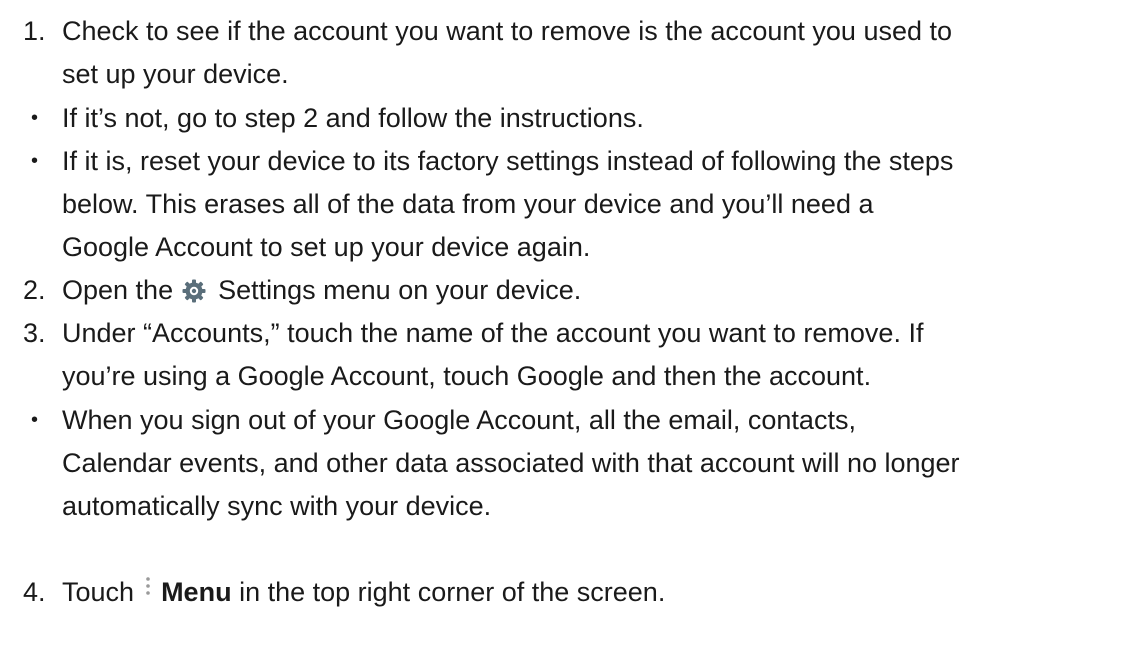 Image resolution: width=1126 pixels, height=653 pixels. What do you see at coordinates (98, 592) in the screenshot?
I see `step-4-text-before: Touch` at bounding box center [98, 592].